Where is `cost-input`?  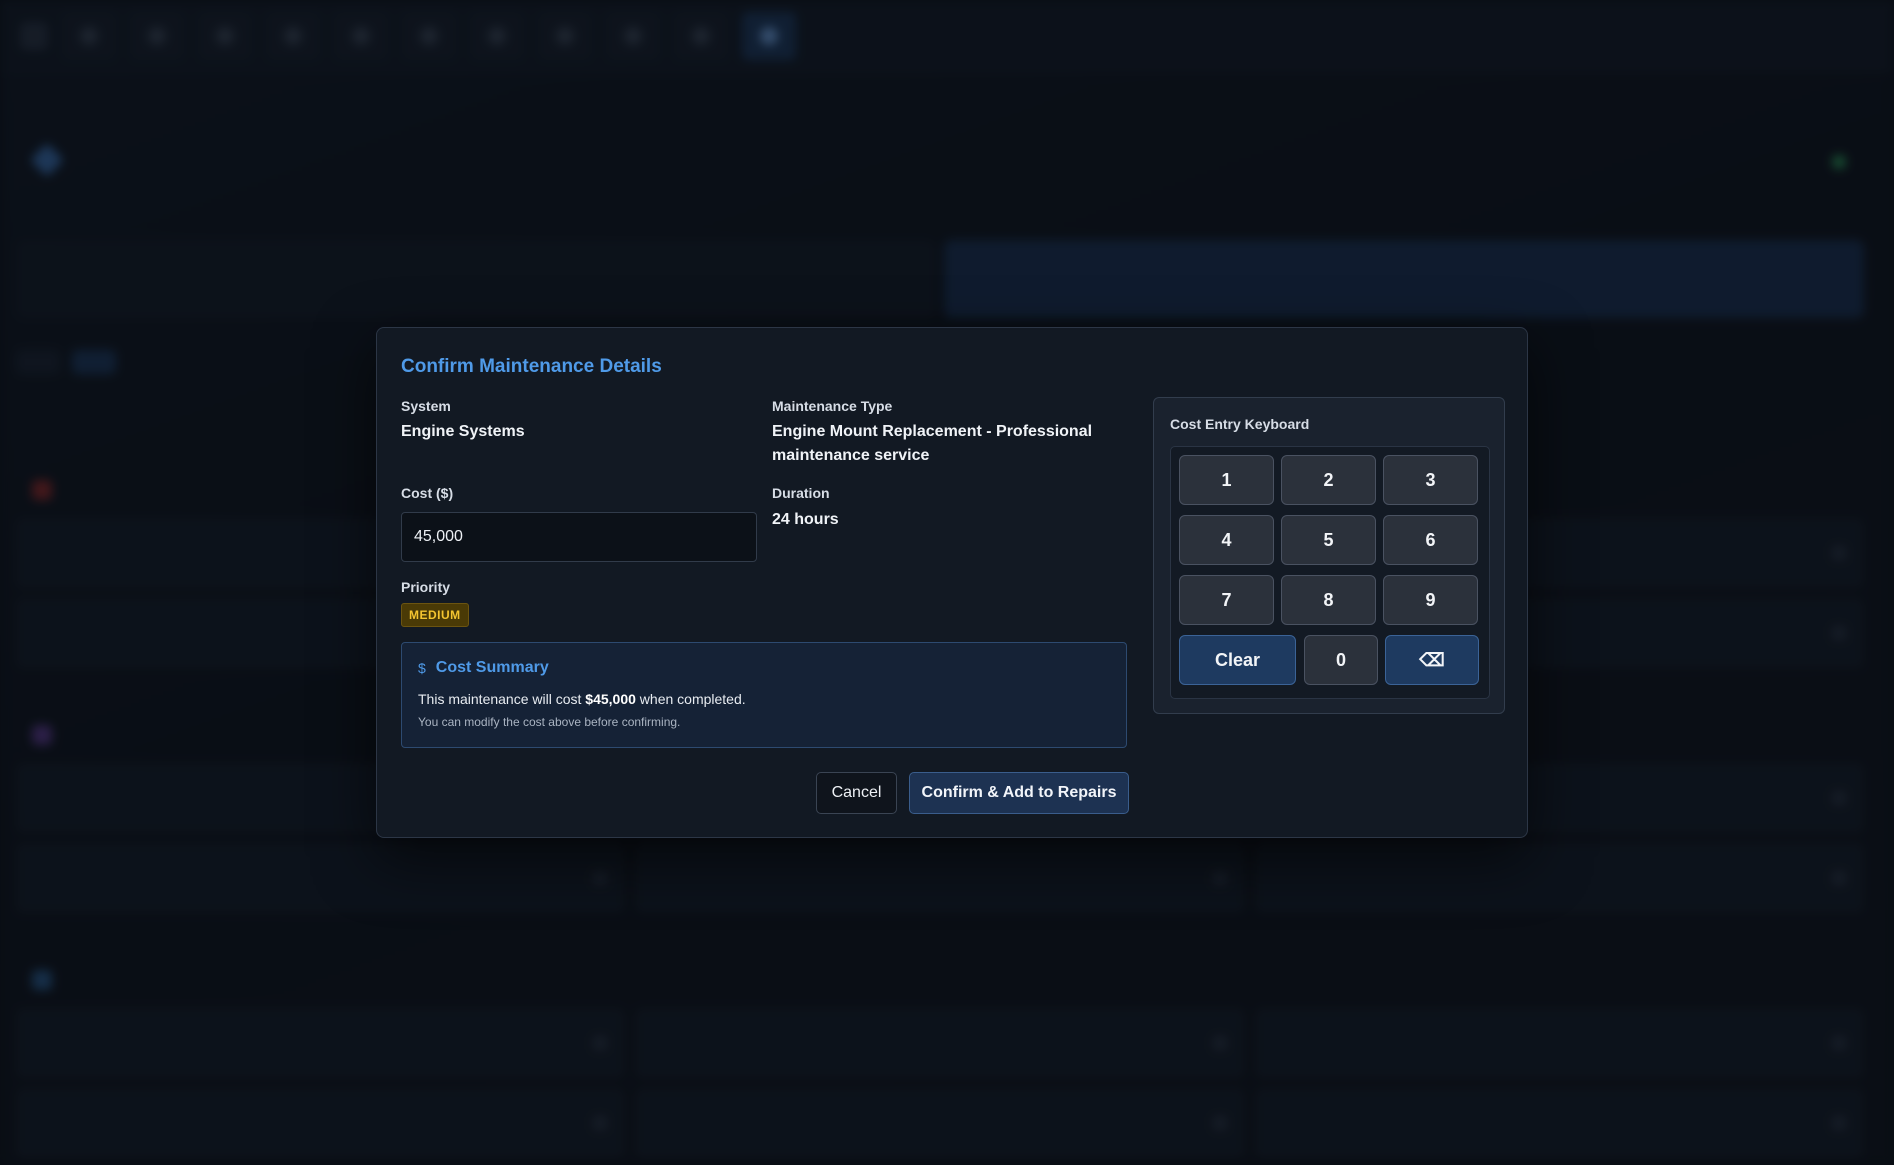
cost-input is located at coordinates (579, 537).